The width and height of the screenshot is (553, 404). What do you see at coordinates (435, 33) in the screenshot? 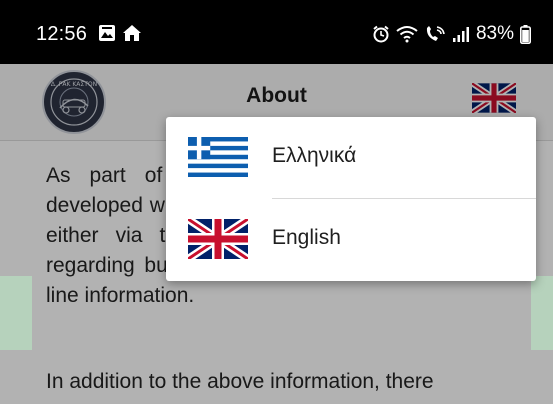
I see `wifi-calling-icon` at bounding box center [435, 33].